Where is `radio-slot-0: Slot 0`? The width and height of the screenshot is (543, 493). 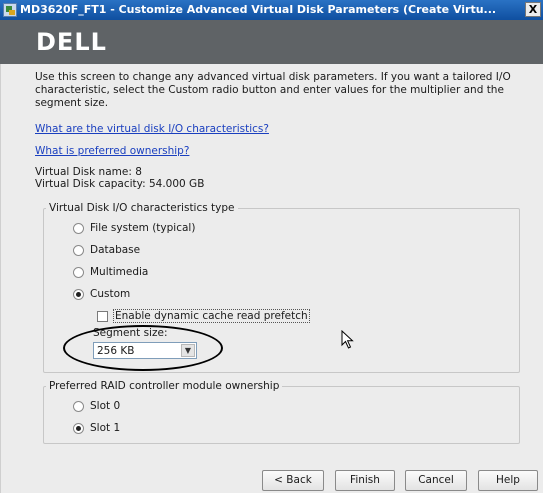
radio-slot-0: Slot 0 is located at coordinates (96, 406).